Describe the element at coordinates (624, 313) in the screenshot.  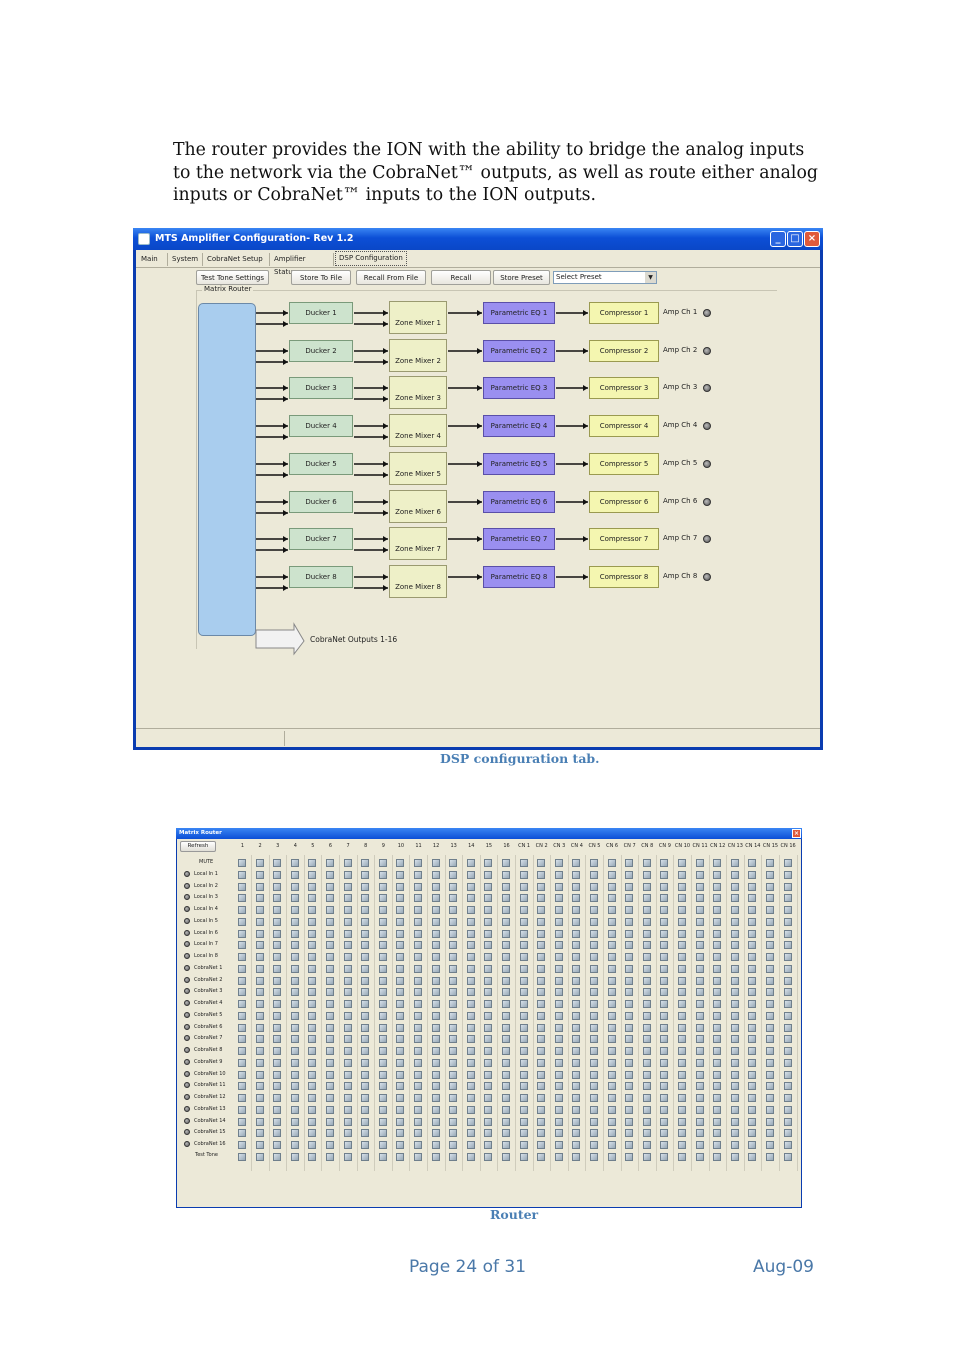
I see `compressor-block: Compressor 1` at that location.